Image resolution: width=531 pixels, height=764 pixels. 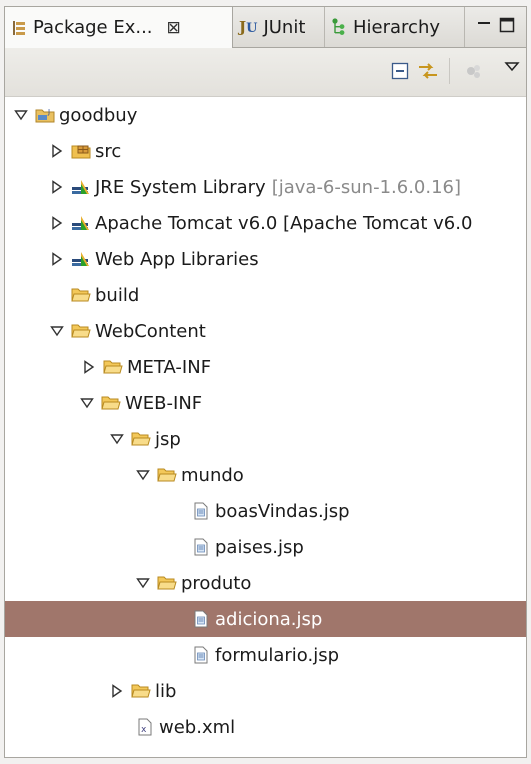 I want to click on tree-item-build: build, so click(x=265, y=295).